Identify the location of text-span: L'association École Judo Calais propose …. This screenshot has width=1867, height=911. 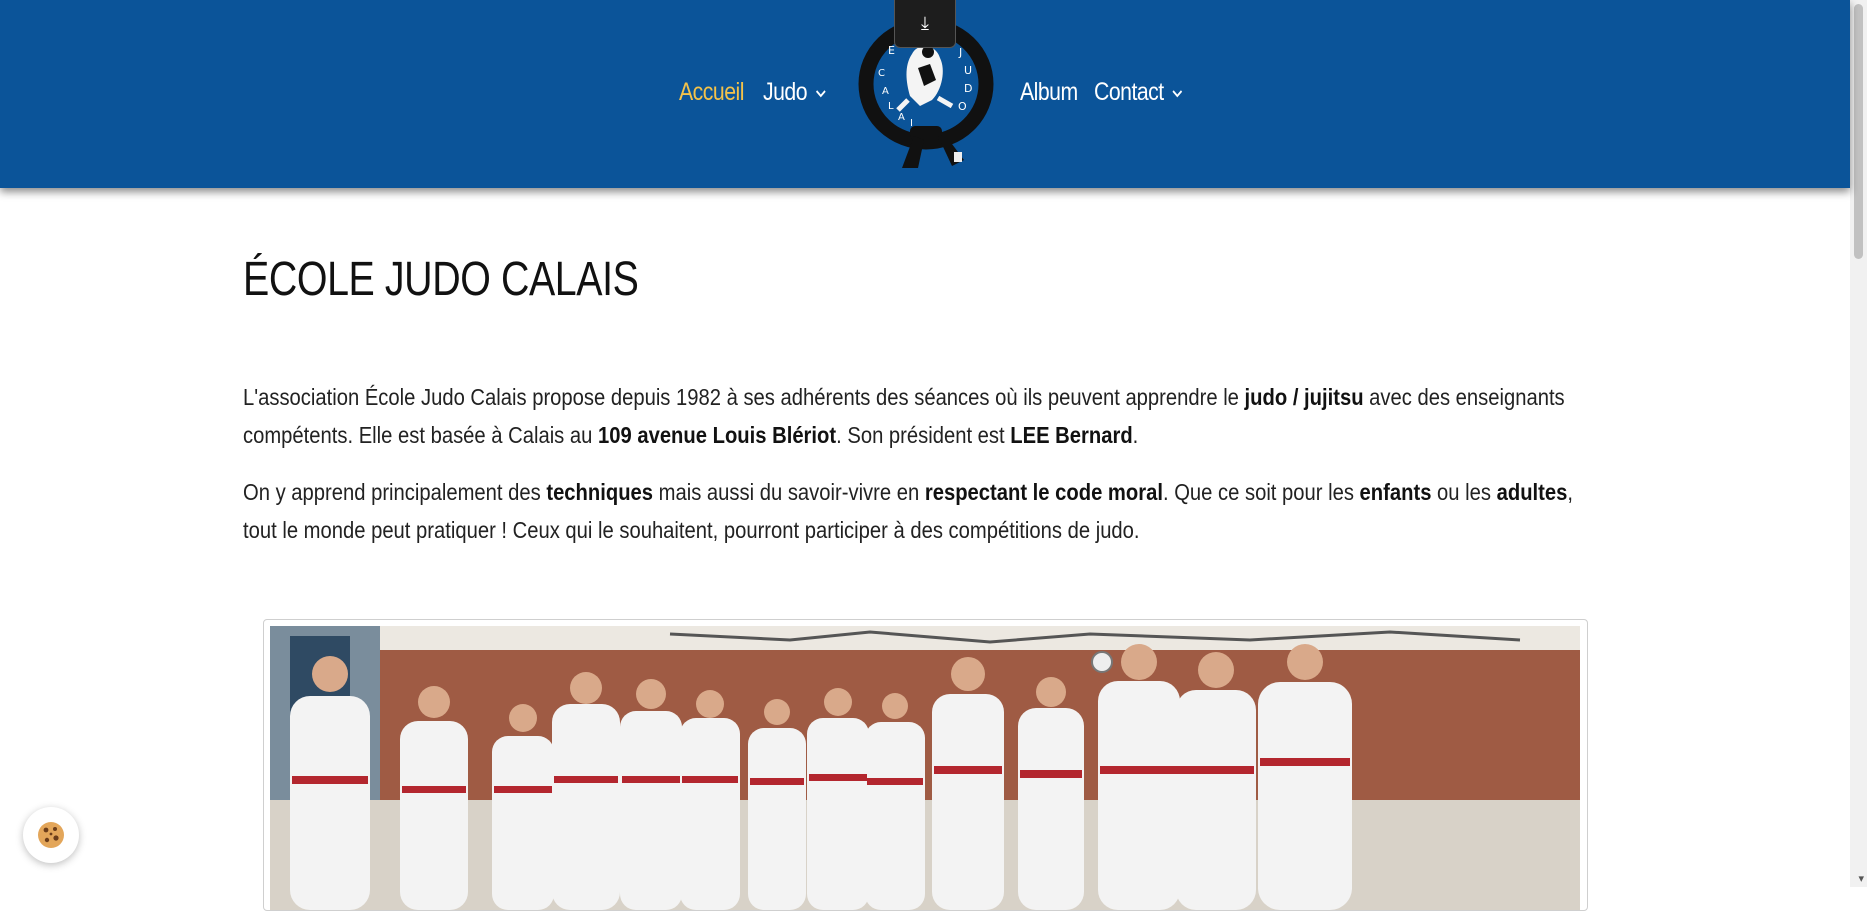
(744, 397).